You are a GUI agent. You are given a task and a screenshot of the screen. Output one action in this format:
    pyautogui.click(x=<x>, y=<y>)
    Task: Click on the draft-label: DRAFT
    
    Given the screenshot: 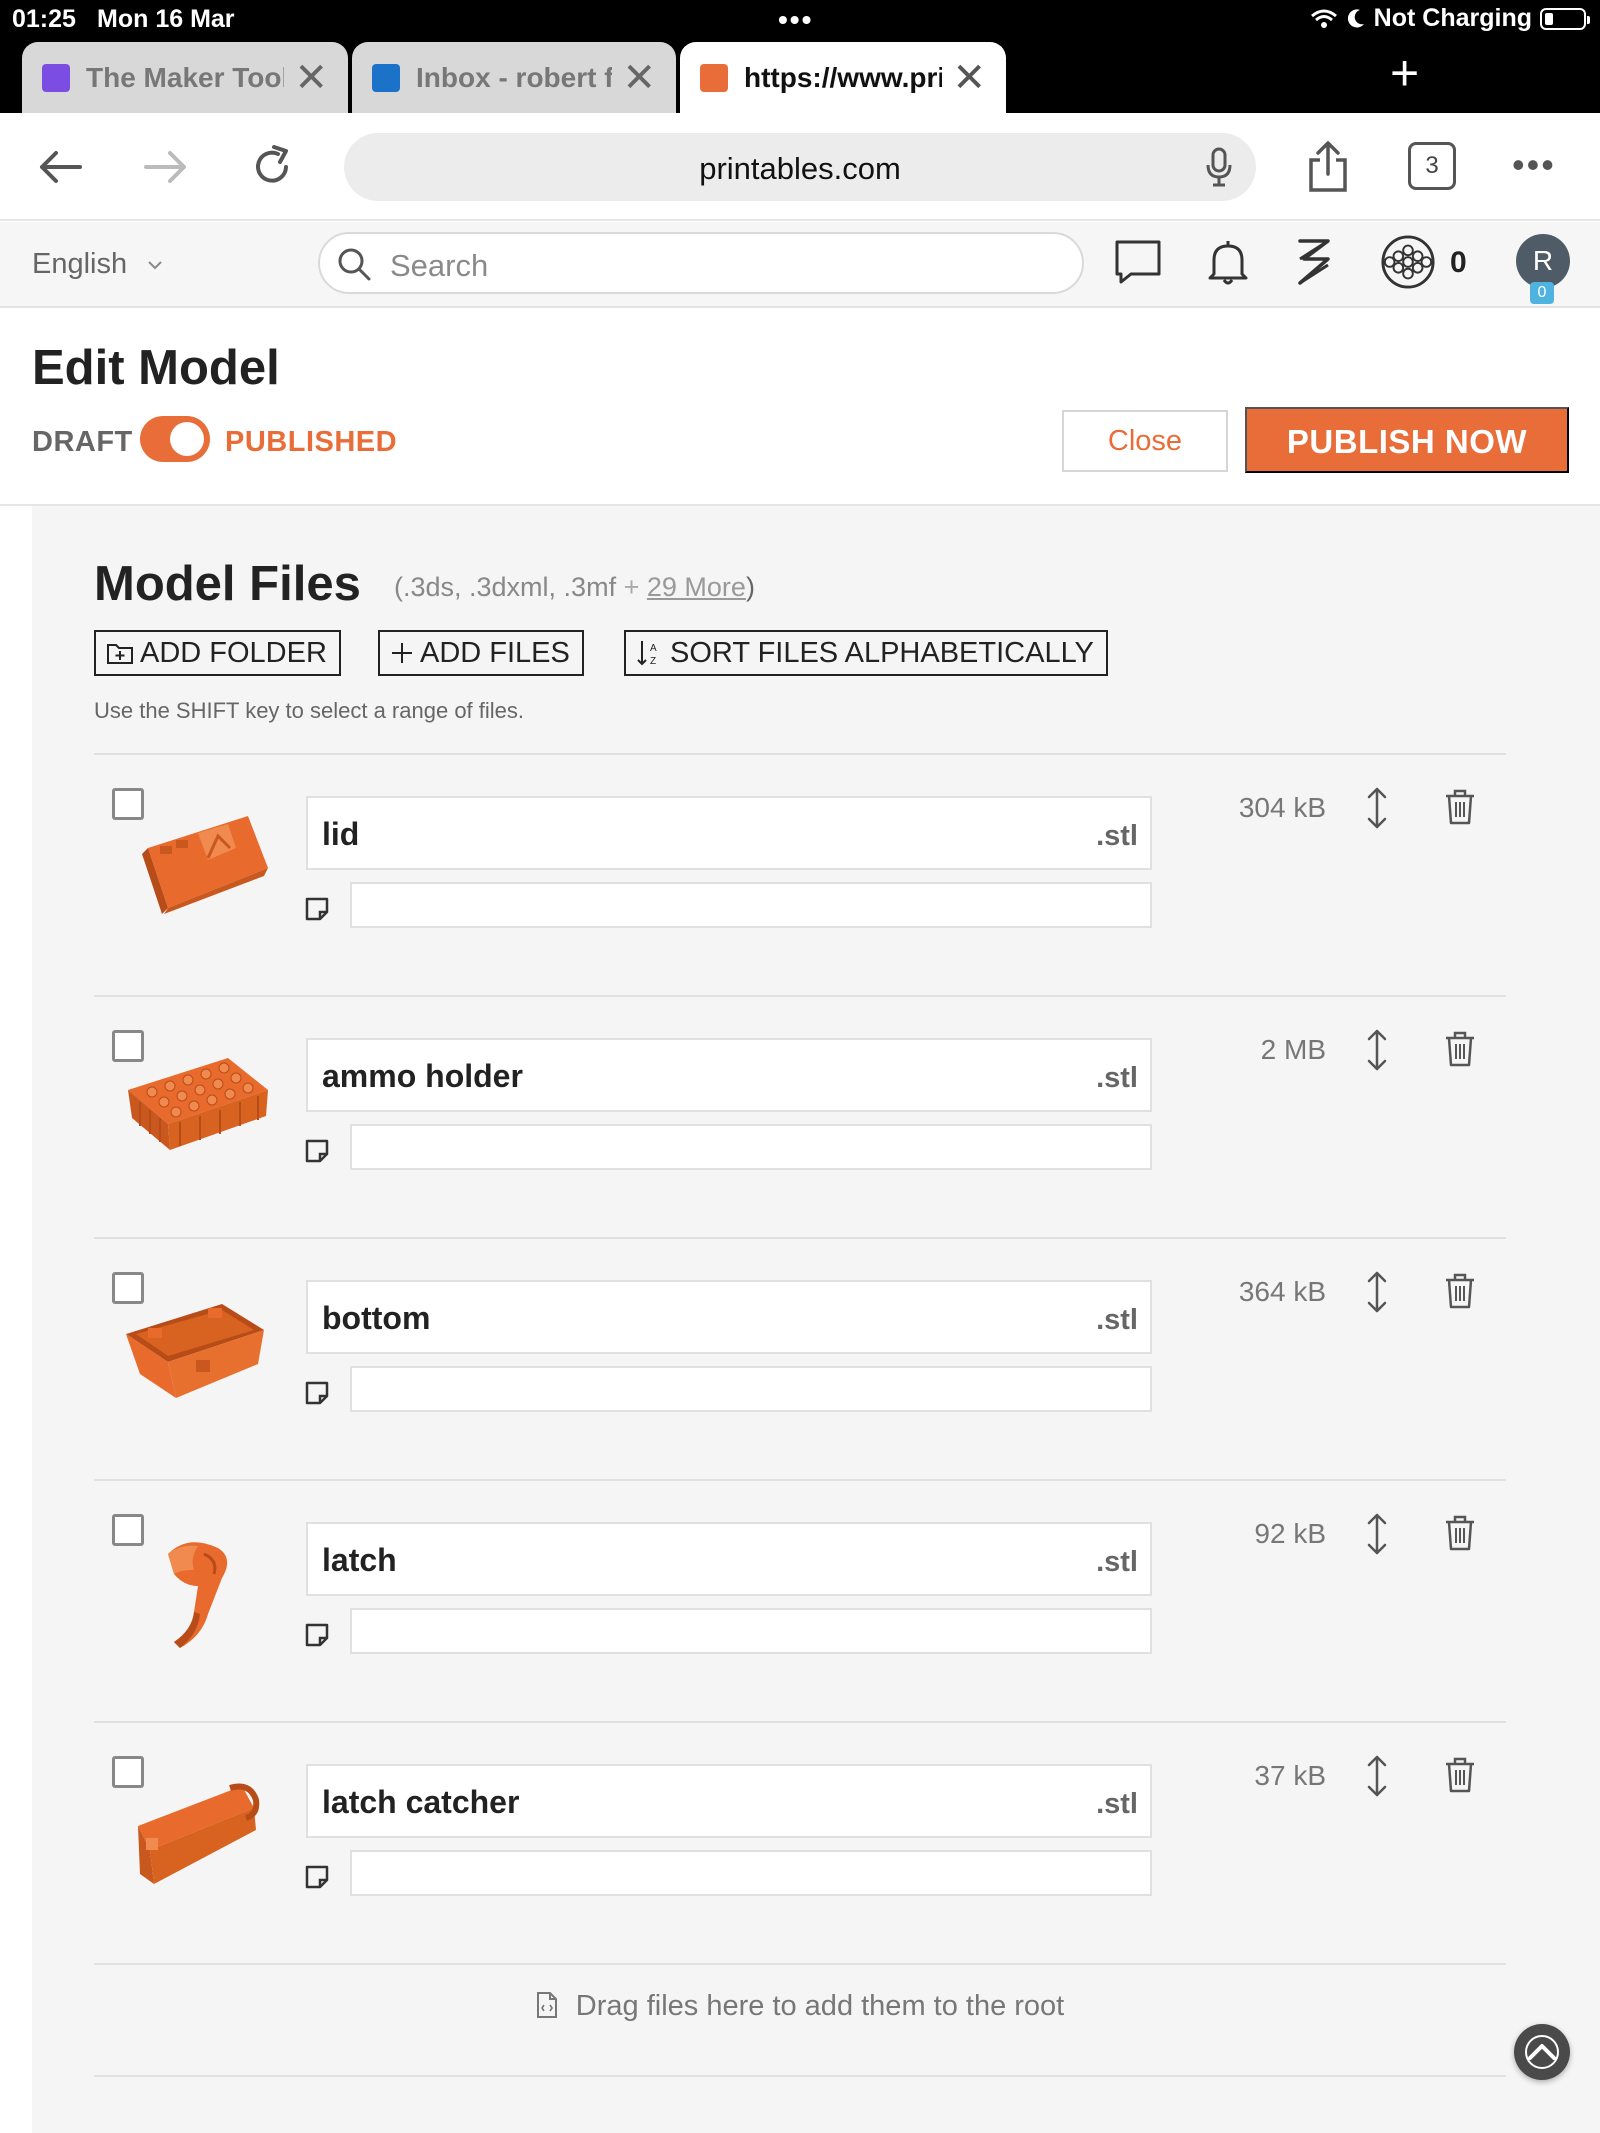 What is the action you would take?
    pyautogui.click(x=82, y=442)
    